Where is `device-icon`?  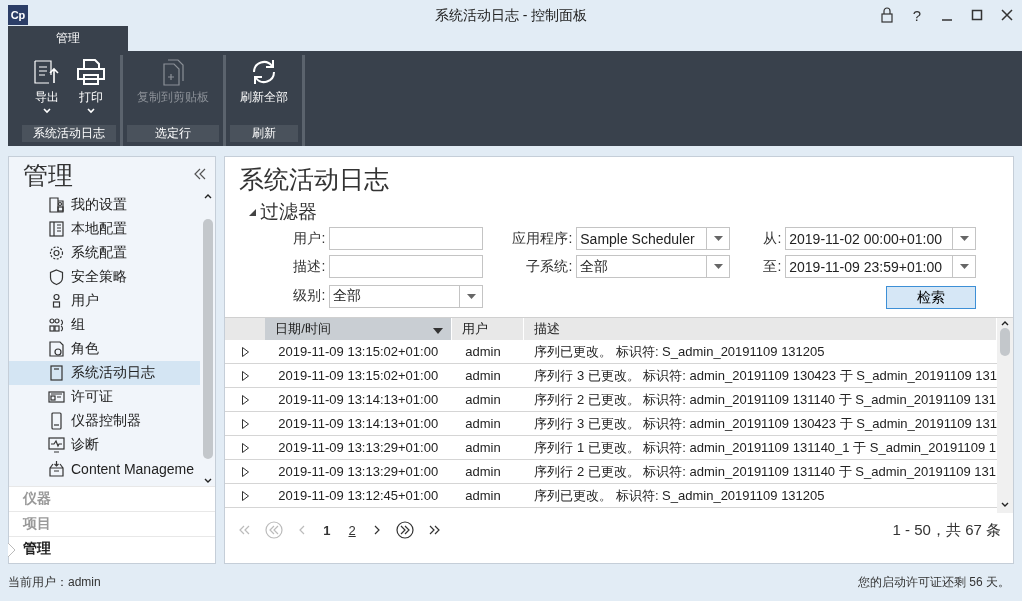 device-icon is located at coordinates (56, 421).